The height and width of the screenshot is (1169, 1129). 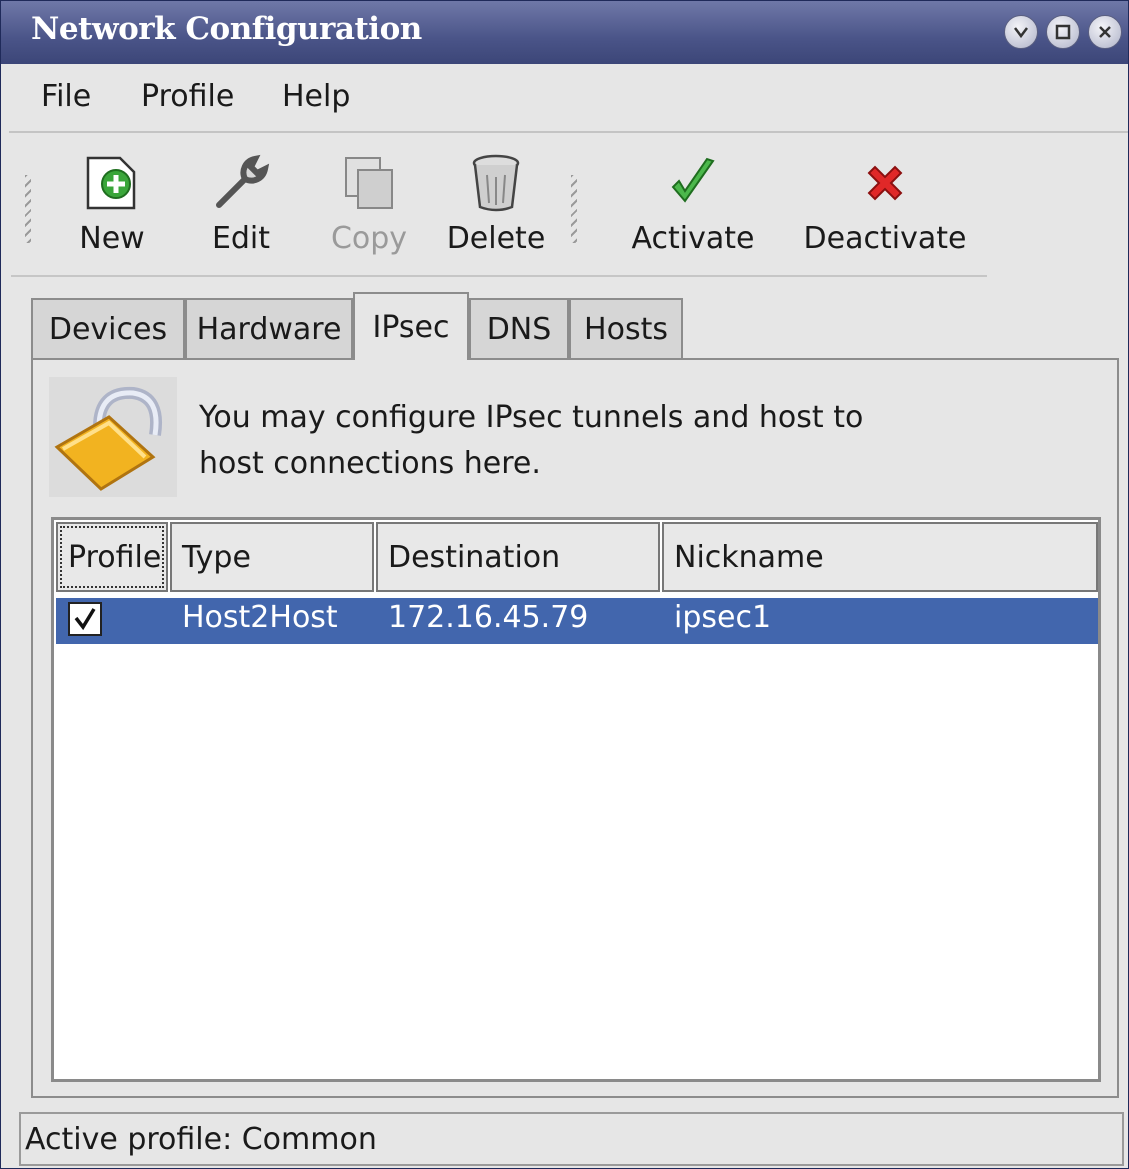 I want to click on window-title: Network Configuration, so click(x=226, y=29).